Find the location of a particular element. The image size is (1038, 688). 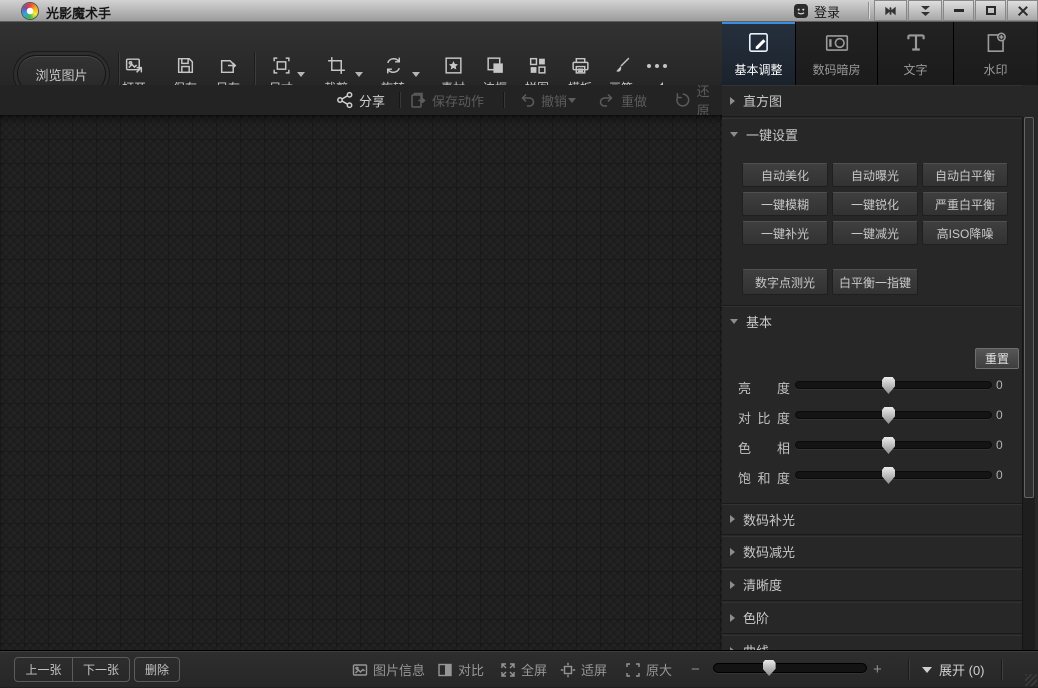

expanded-arrow-icon is located at coordinates (734, 321).